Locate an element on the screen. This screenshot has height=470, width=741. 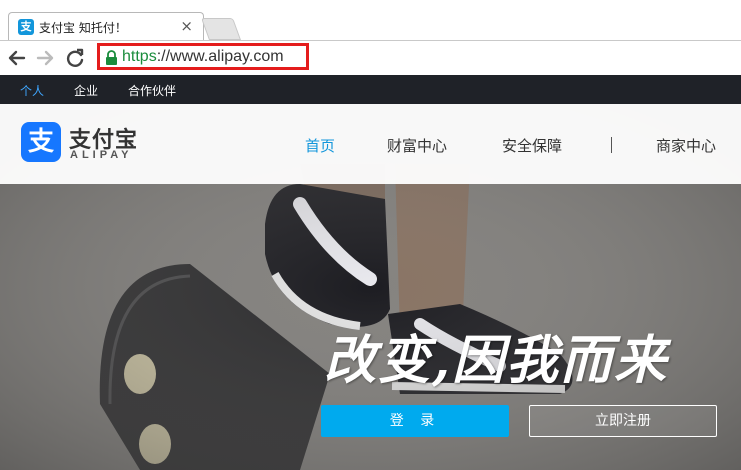
alipay-favicon-icon: 支 is located at coordinates (26, 27).